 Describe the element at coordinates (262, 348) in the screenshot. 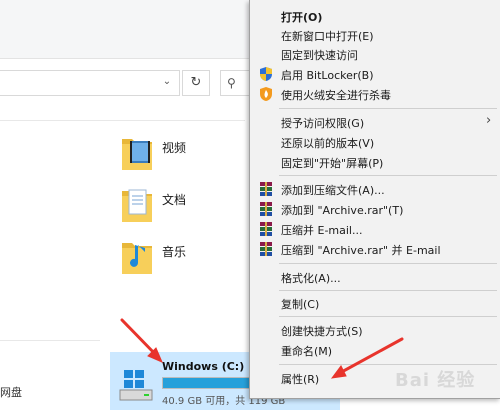

I see `annotation-arrows` at that location.